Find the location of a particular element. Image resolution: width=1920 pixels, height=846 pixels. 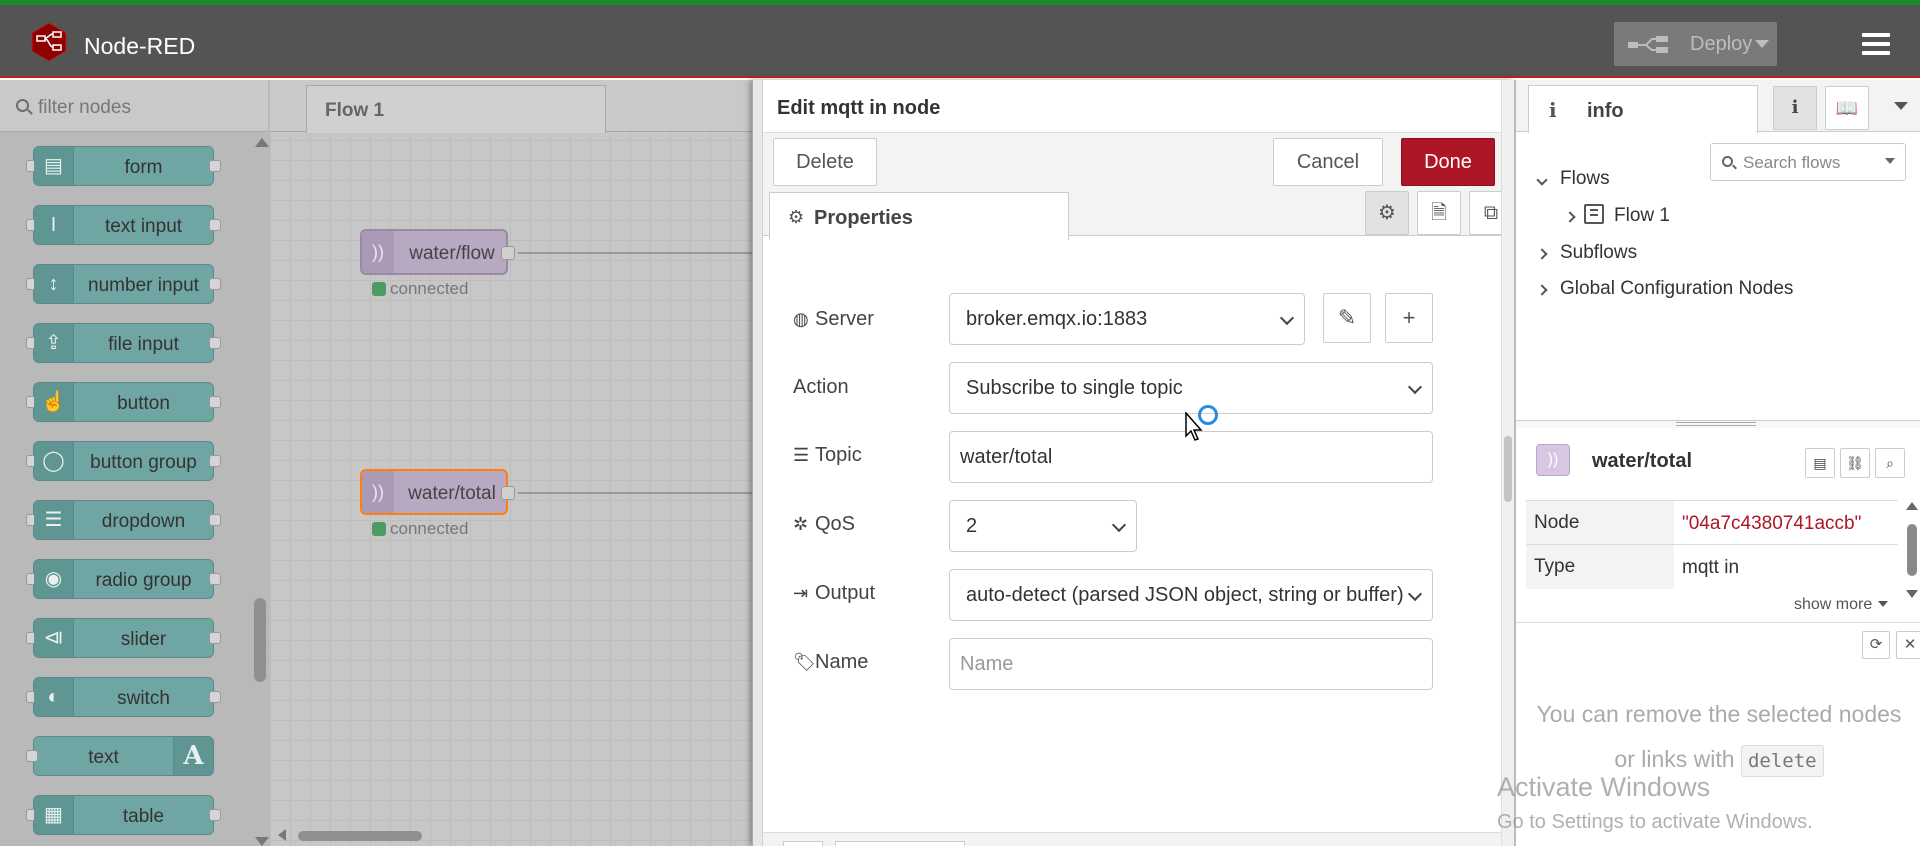

scroll-left-arrow-icon is located at coordinates (282, 835).